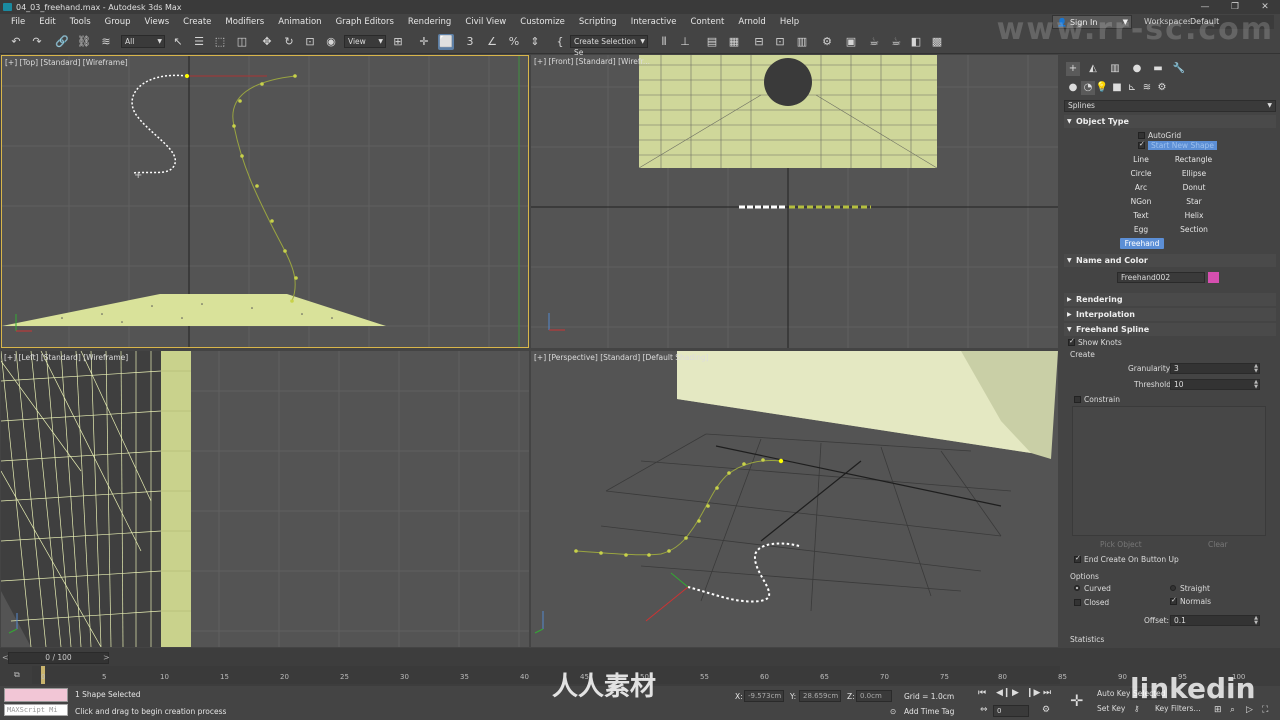 The height and width of the screenshot is (720, 1280). I want to click on add-time-tag: Add Time Tag, so click(929, 711).